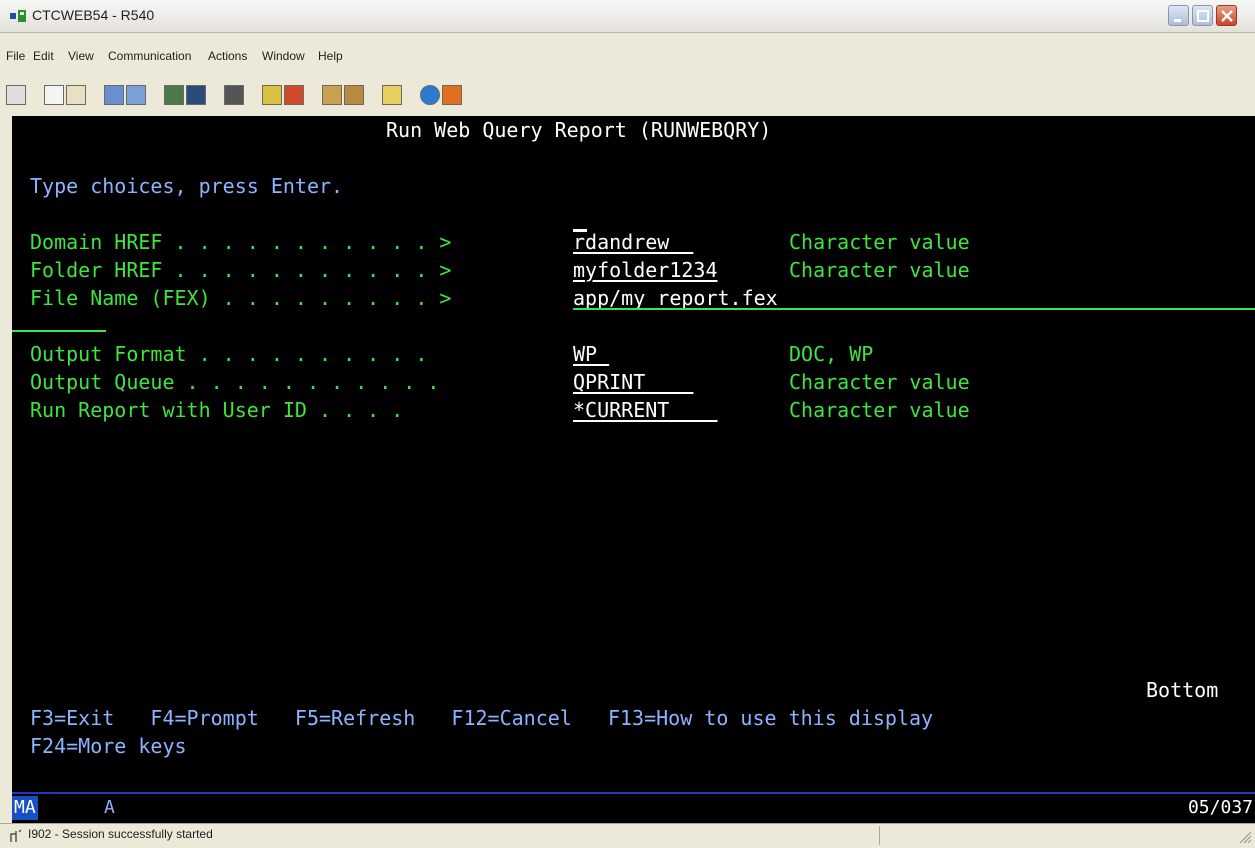  What do you see at coordinates (1182, 690) in the screenshot?
I see `more-indicator: Bottom` at bounding box center [1182, 690].